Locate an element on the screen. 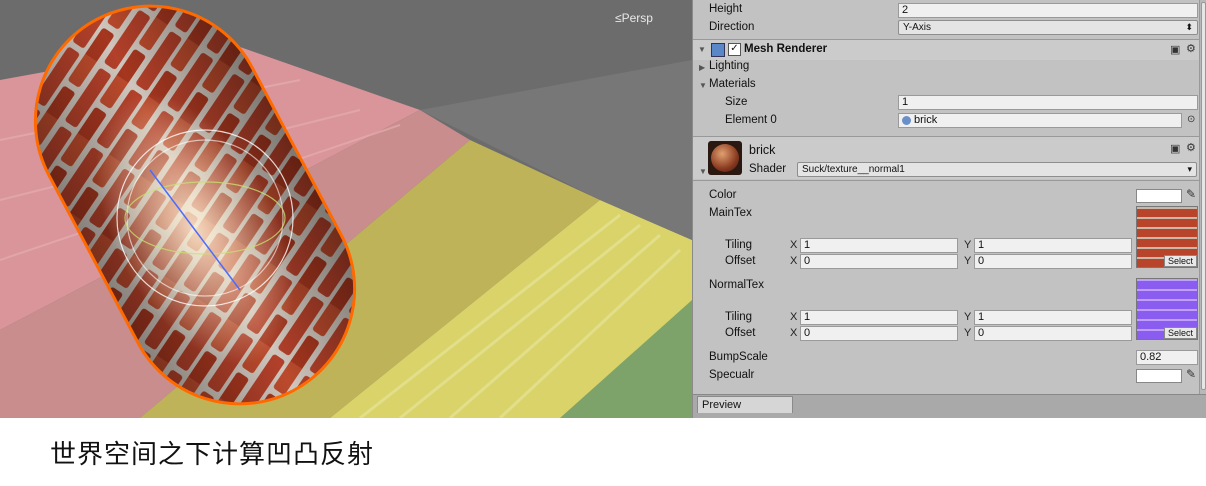  main-tiling-label: Tiling is located at coordinates (739, 245).